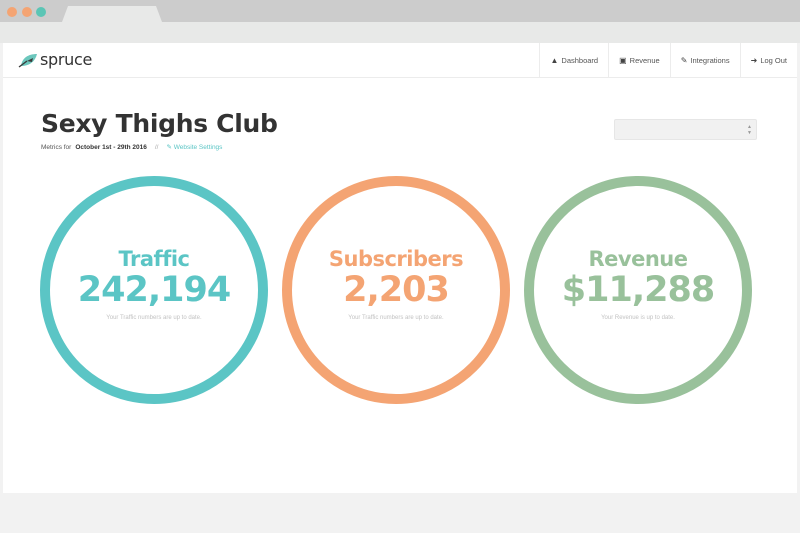 This screenshot has height=533, width=800. Describe the element at coordinates (749, 130) in the screenshot. I see `select-arrows-icon: ▲ ▼` at that location.